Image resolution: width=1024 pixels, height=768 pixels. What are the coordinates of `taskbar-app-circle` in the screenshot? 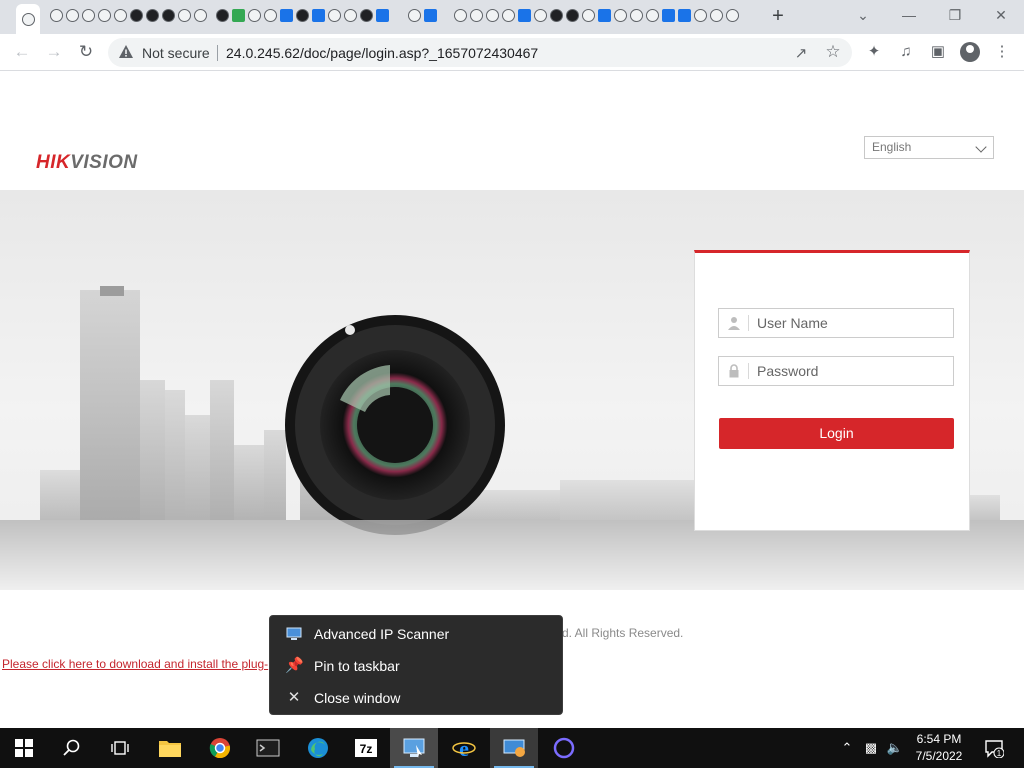 It's located at (564, 748).